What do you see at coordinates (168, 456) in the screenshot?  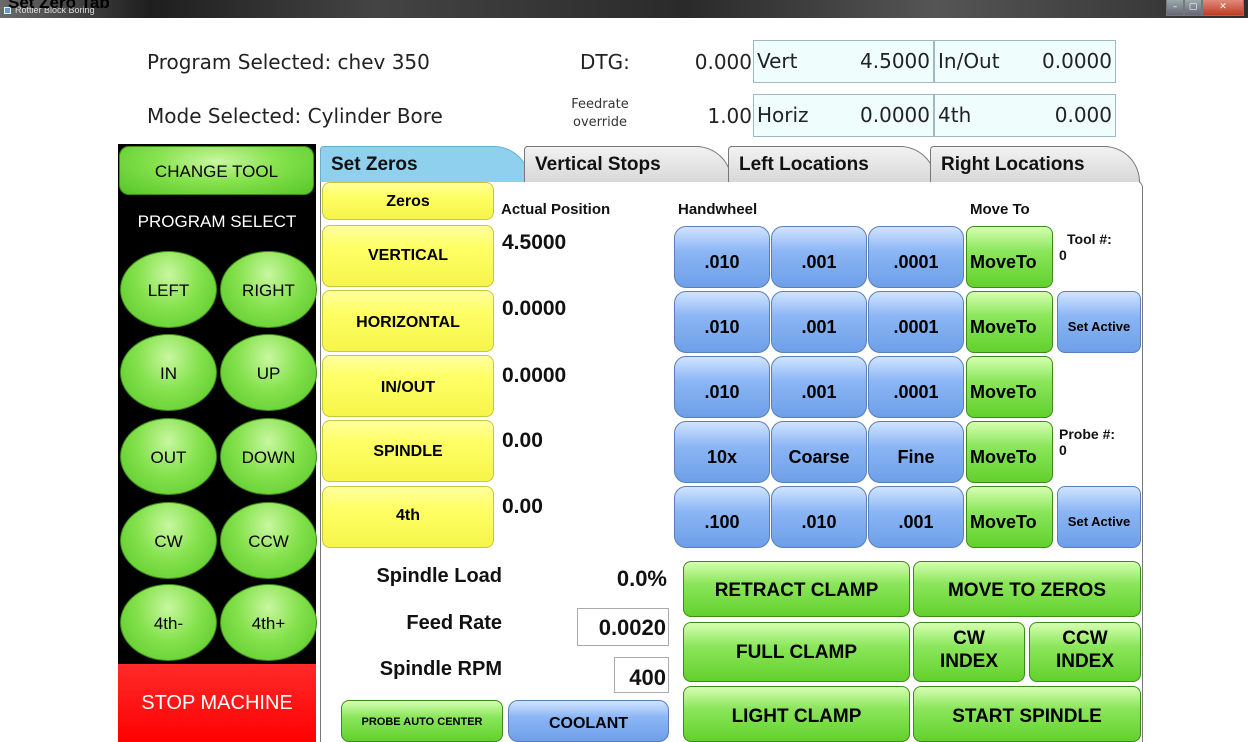 I see `jog-out-button: OUT` at bounding box center [168, 456].